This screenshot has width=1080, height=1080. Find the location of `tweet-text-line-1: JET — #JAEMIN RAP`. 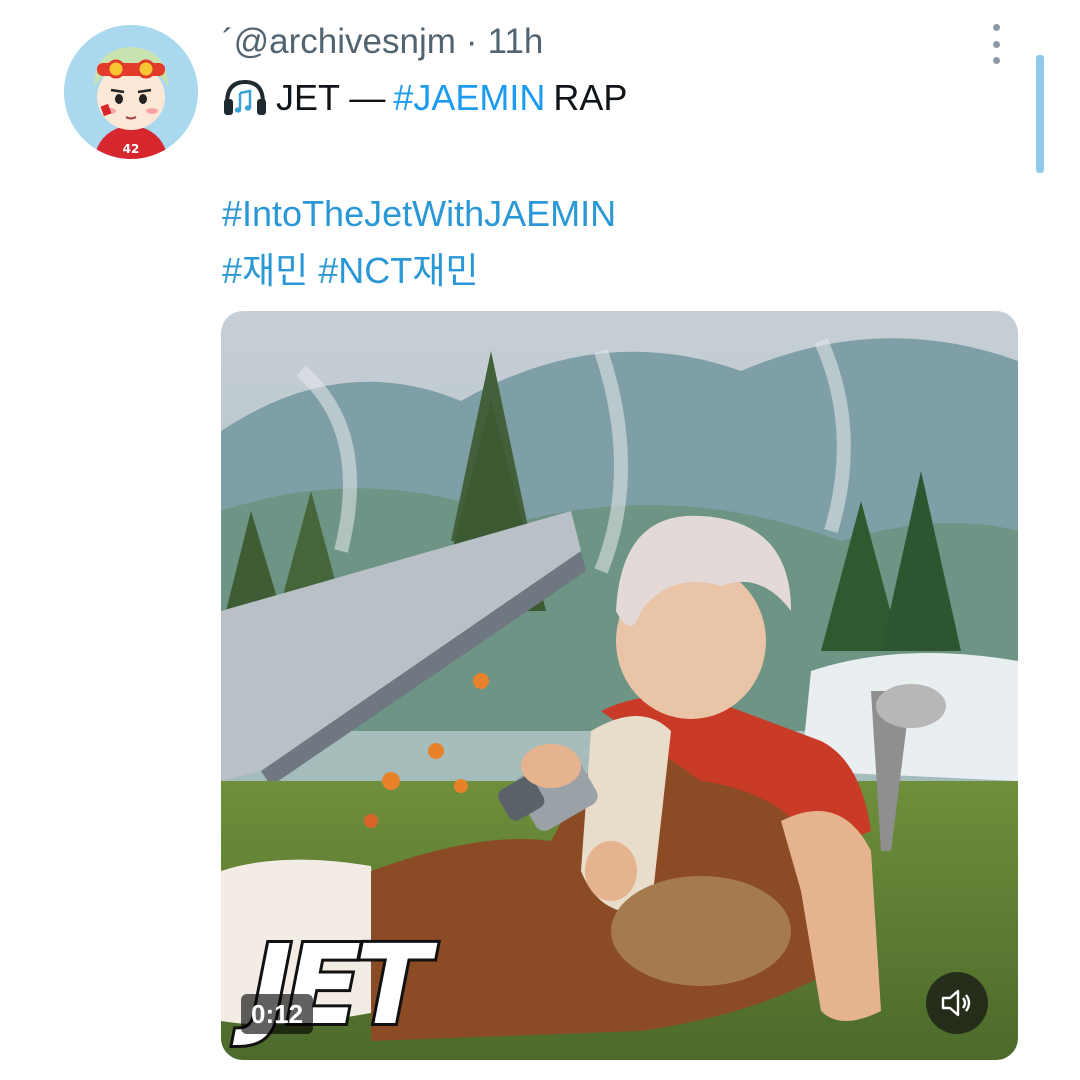

tweet-text-line-1: JET — #JAEMIN RAP is located at coordinates (424, 98).